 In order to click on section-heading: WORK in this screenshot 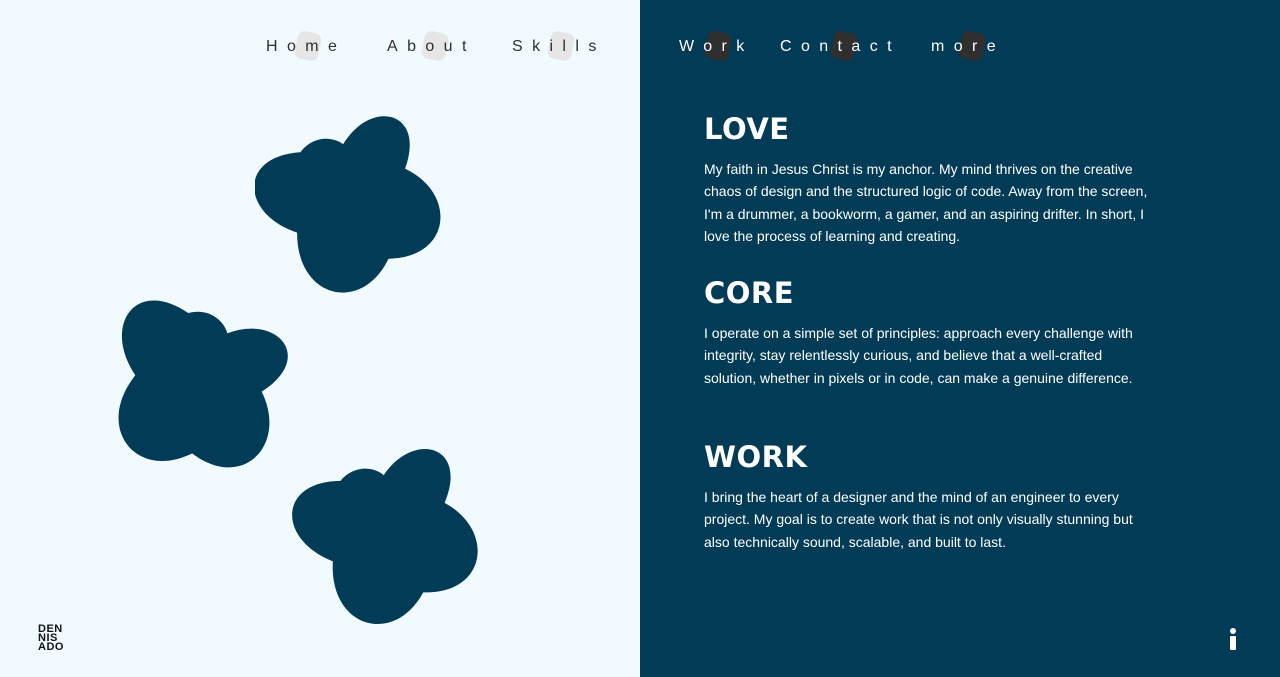, I will do `click(756, 457)`.